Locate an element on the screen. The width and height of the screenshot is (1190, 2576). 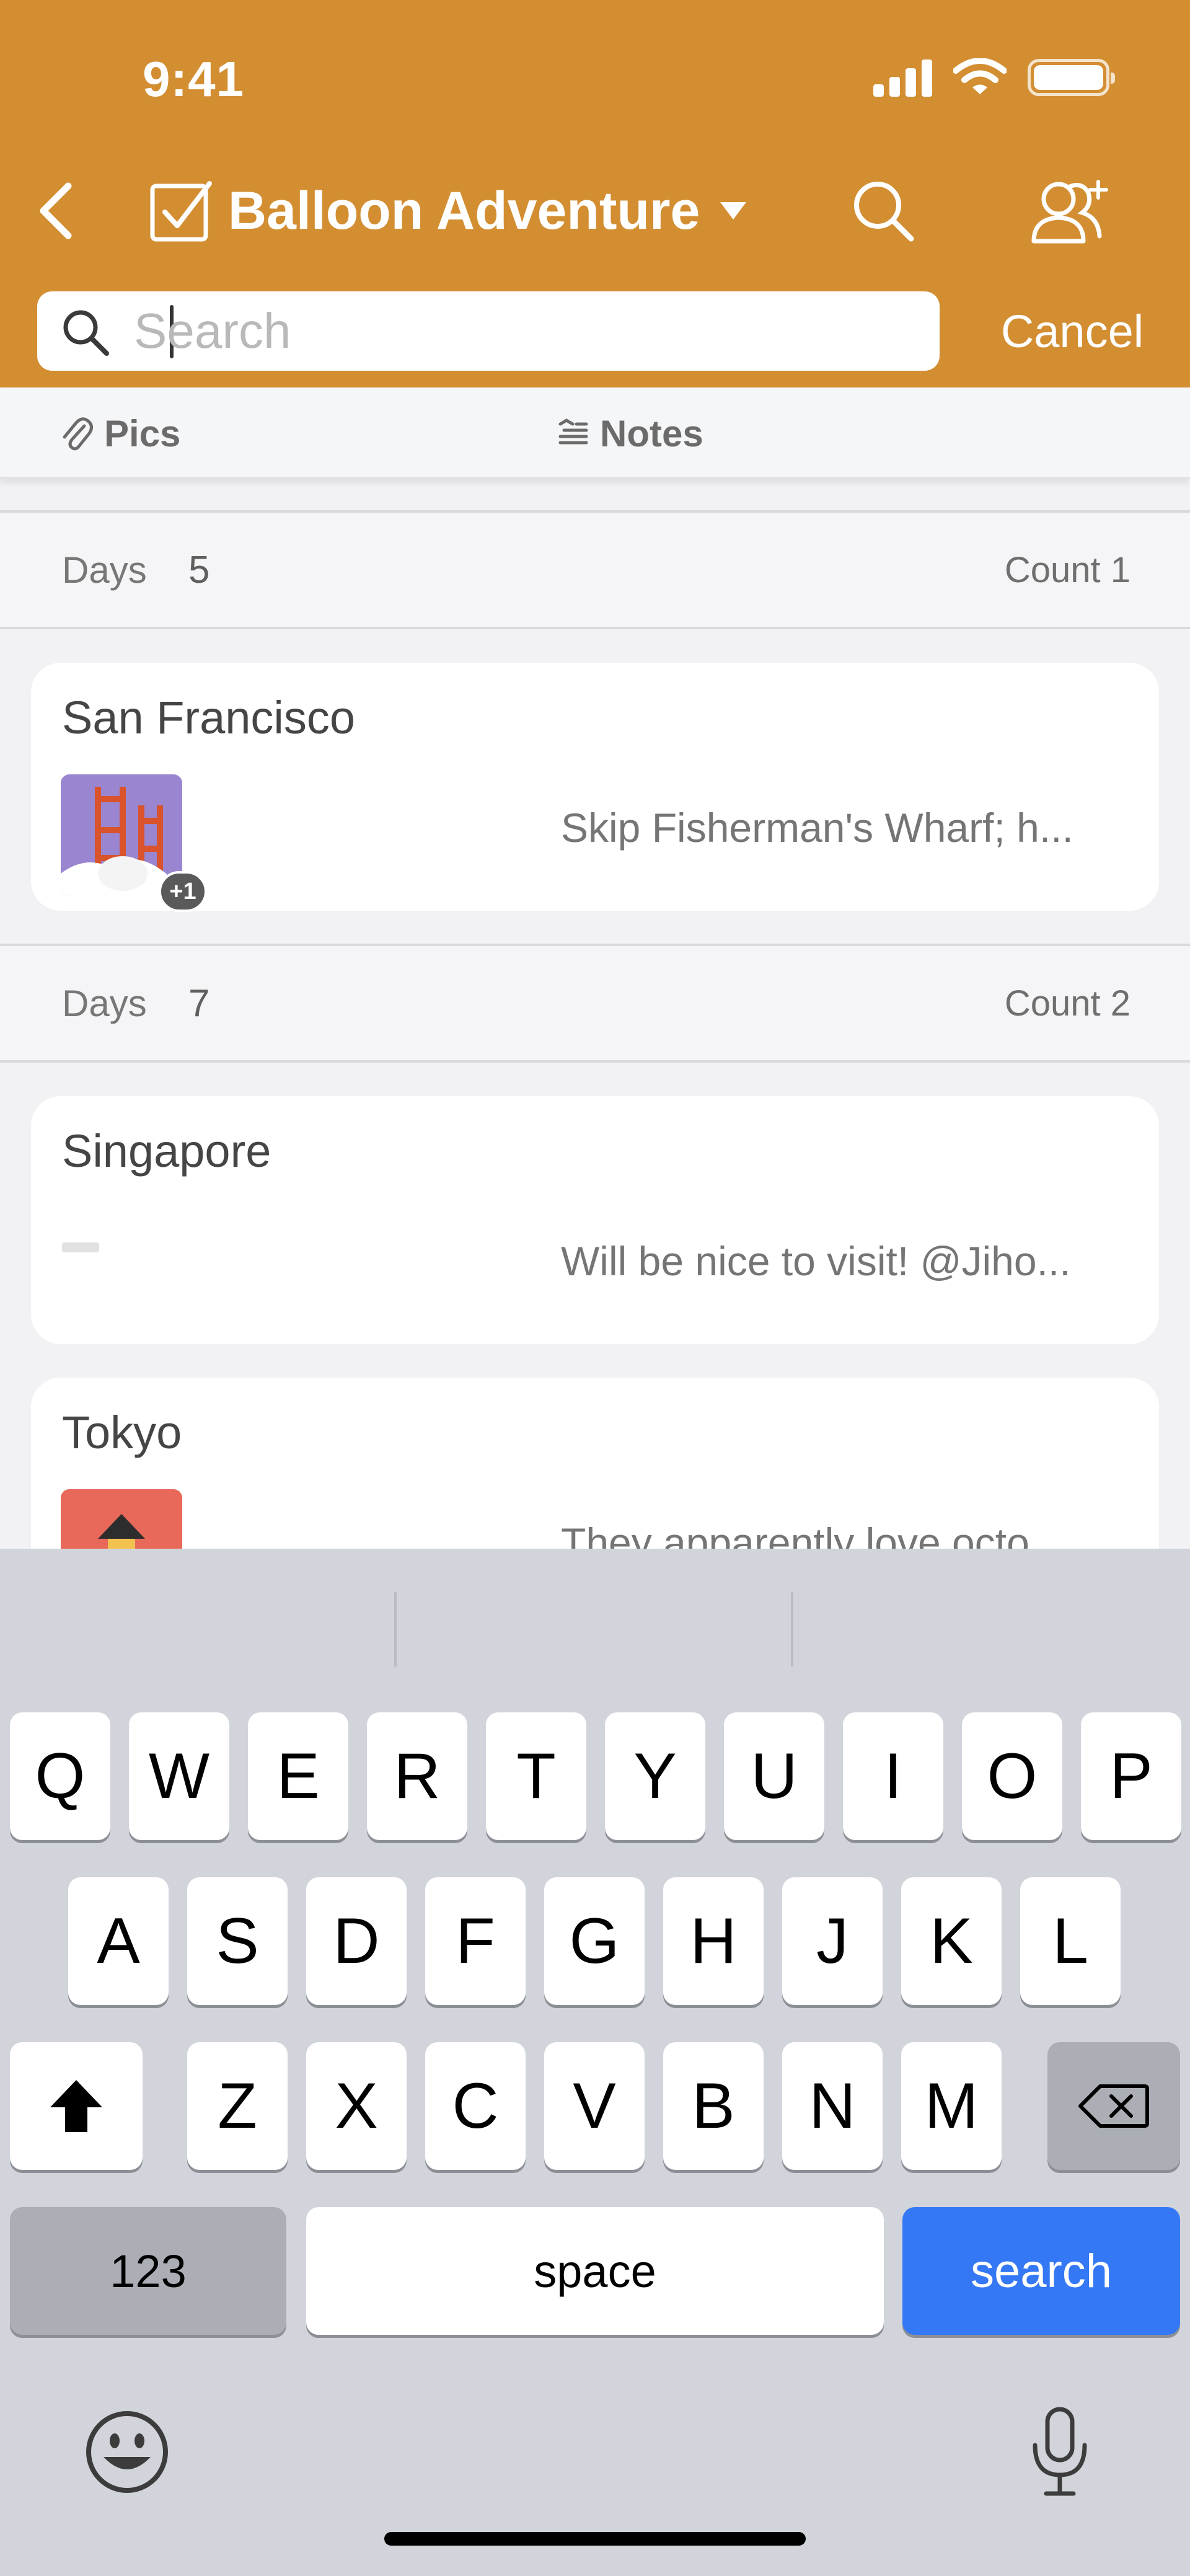
tab-notes-label: Notes is located at coordinates (651, 433).